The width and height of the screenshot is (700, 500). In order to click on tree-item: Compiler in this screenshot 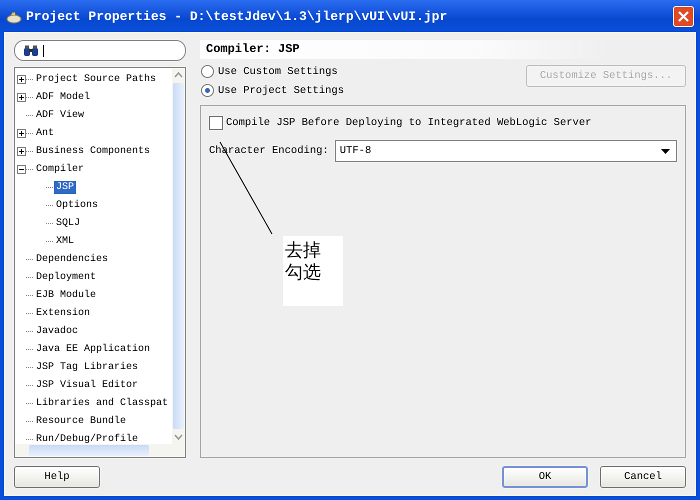, I will do `click(60, 169)`.